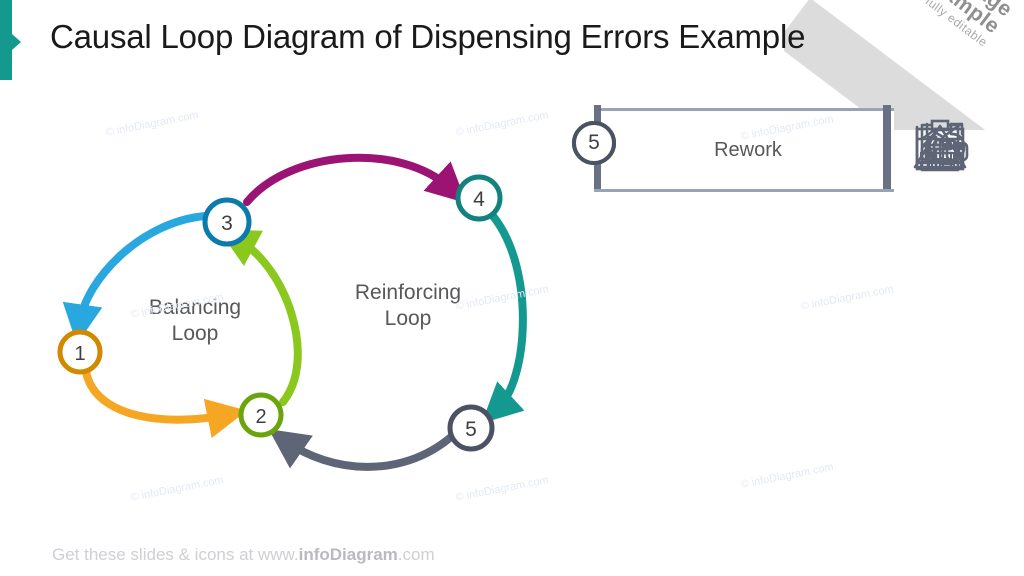  I want to click on node-number-3: 3, so click(227, 223).